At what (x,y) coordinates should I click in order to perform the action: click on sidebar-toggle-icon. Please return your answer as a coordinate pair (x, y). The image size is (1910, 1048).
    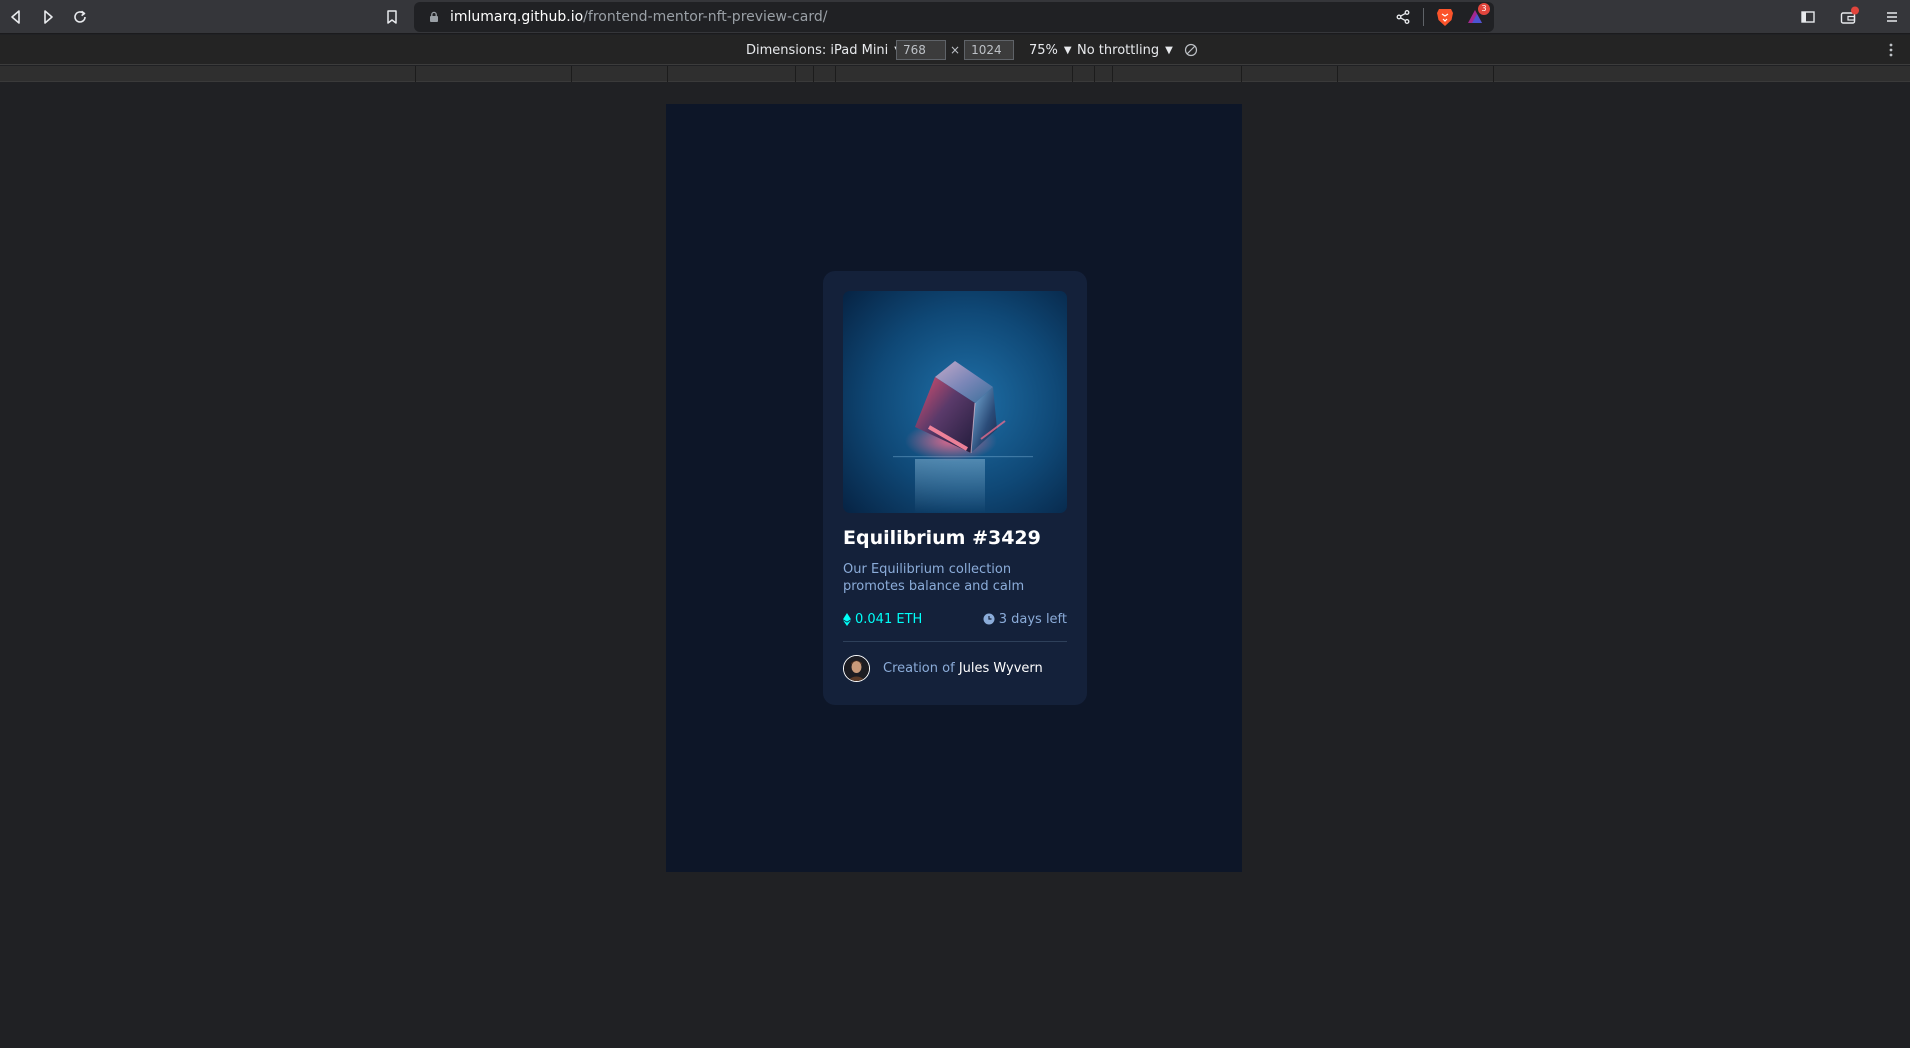
    Looking at the image, I should click on (1808, 17).